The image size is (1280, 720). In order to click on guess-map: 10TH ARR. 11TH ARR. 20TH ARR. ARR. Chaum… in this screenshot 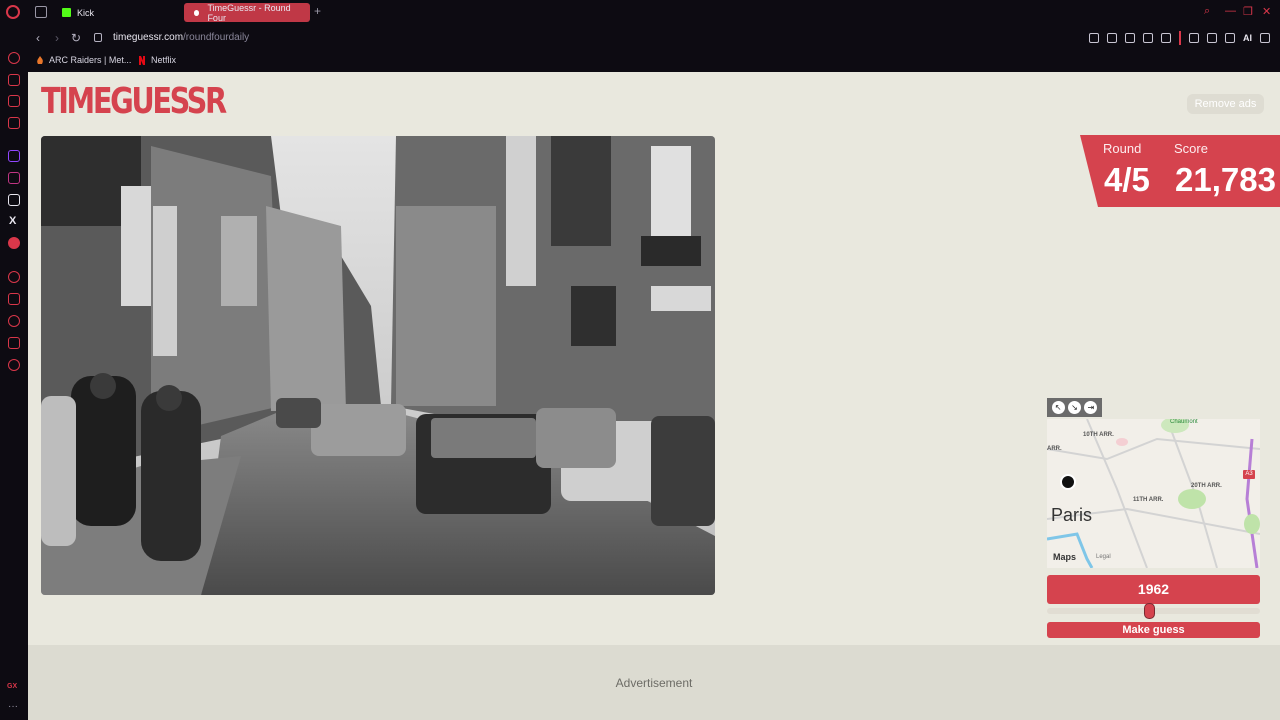, I will do `click(1153, 493)`.